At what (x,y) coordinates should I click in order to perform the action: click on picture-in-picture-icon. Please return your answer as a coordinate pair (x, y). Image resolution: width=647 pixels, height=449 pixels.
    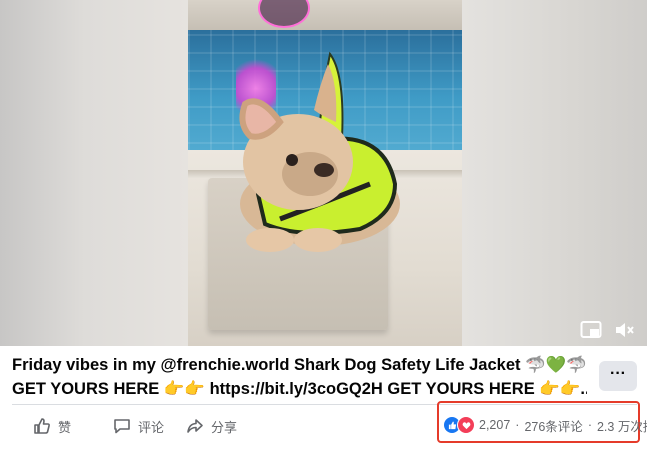
    Looking at the image, I should click on (591, 330).